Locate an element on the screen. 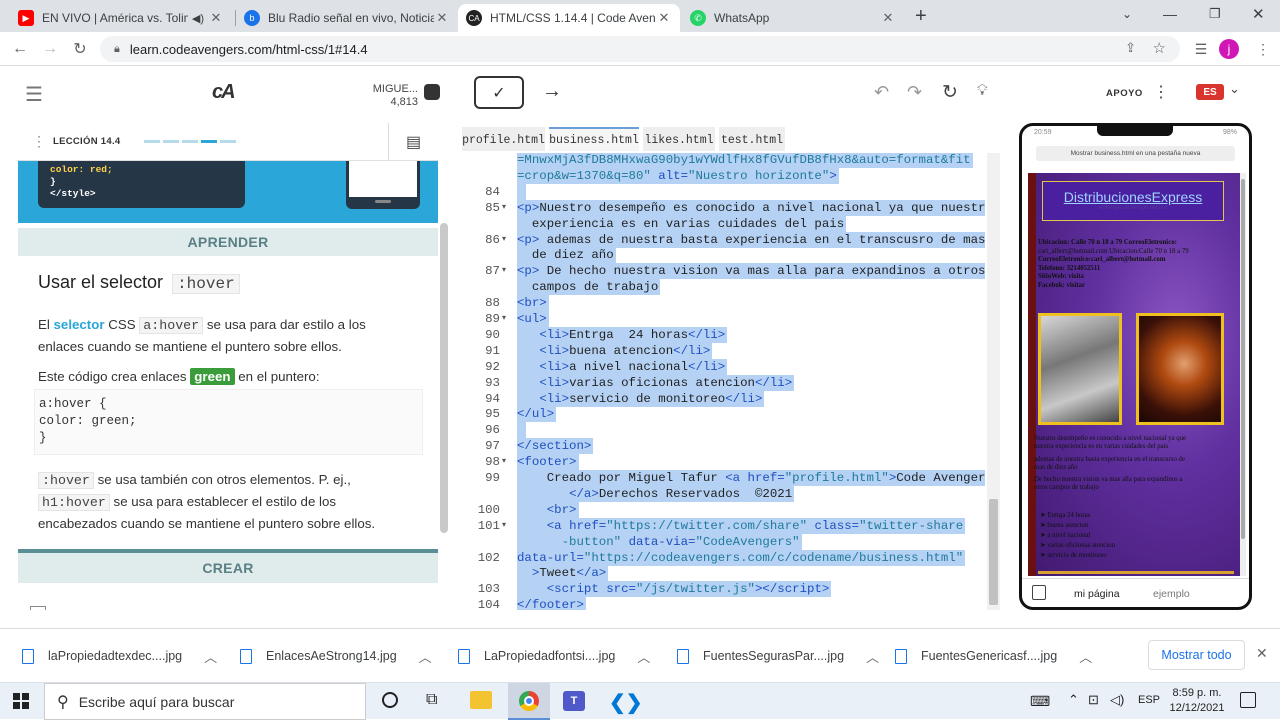 The width and height of the screenshot is (1280, 720). chrome-taskbar-button is located at coordinates (529, 701).